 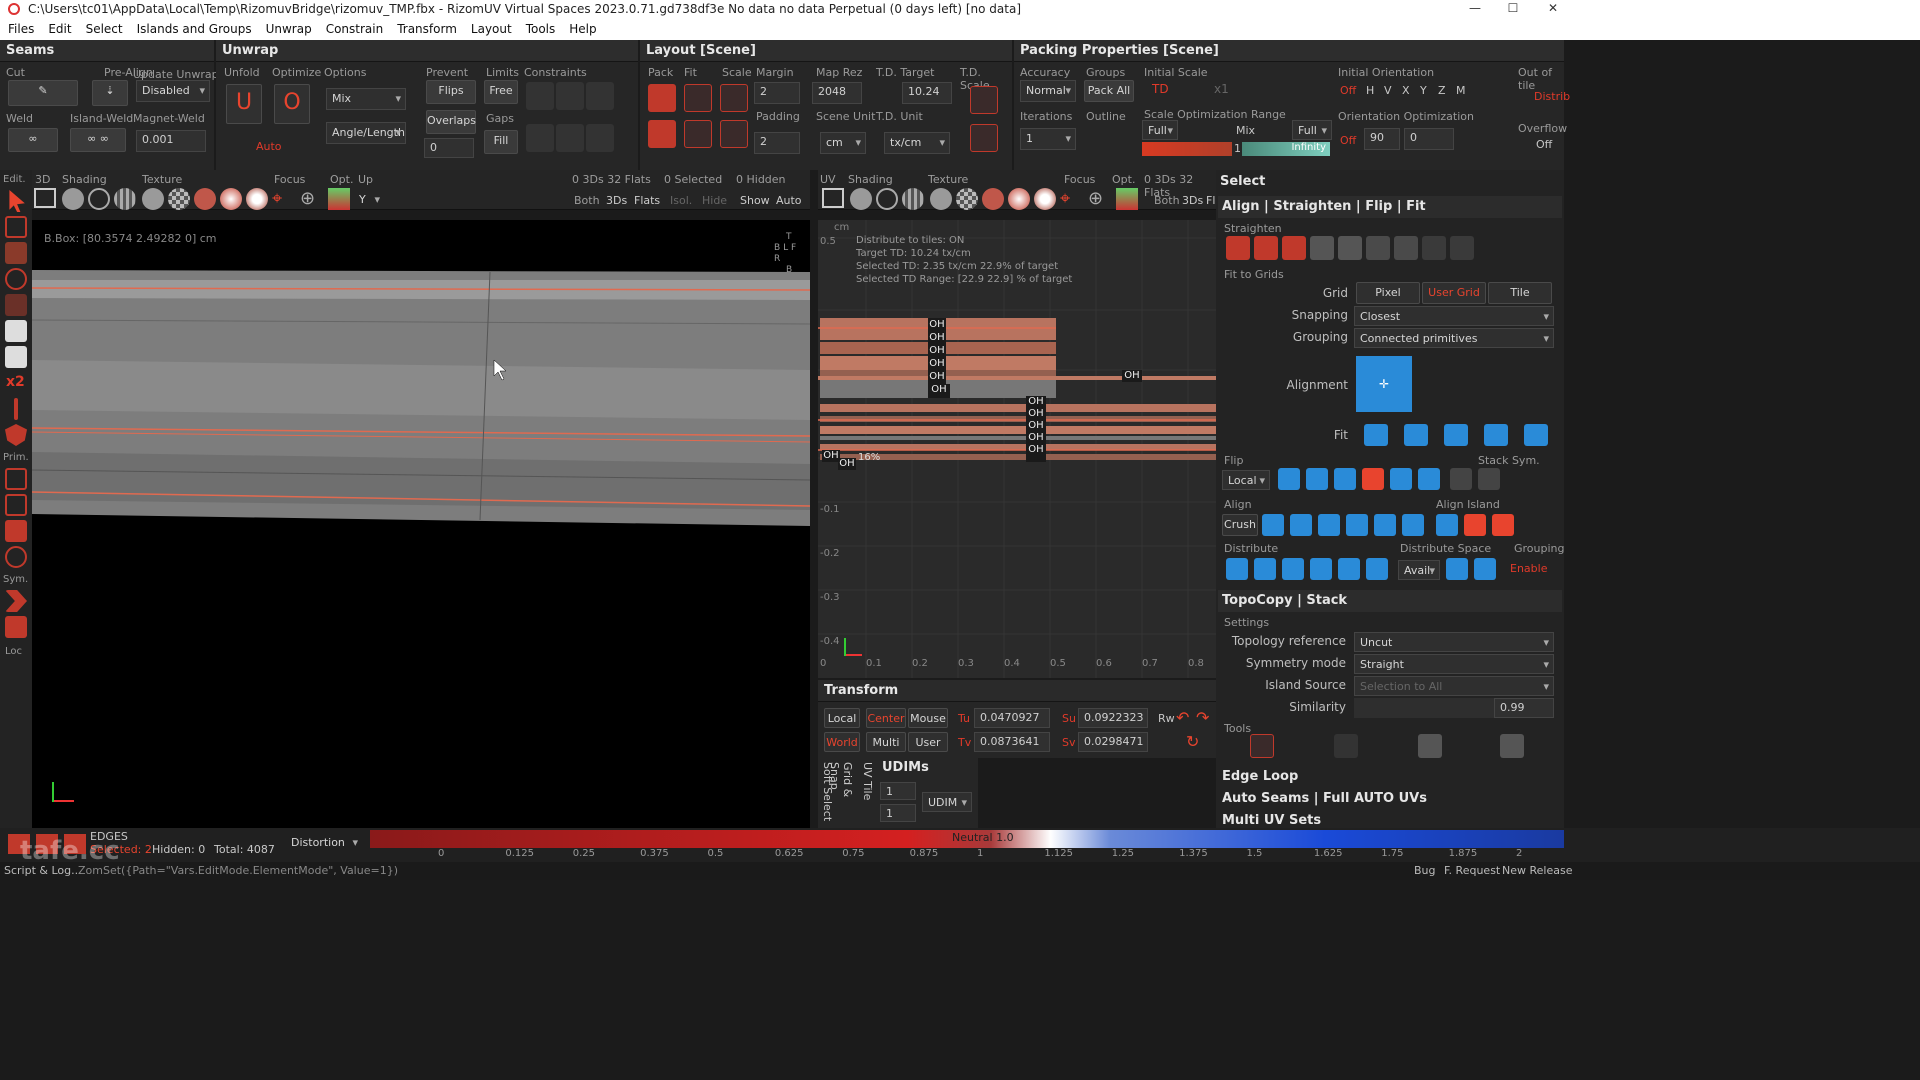 I want to click on flips-button: Flips, so click(x=451, y=92).